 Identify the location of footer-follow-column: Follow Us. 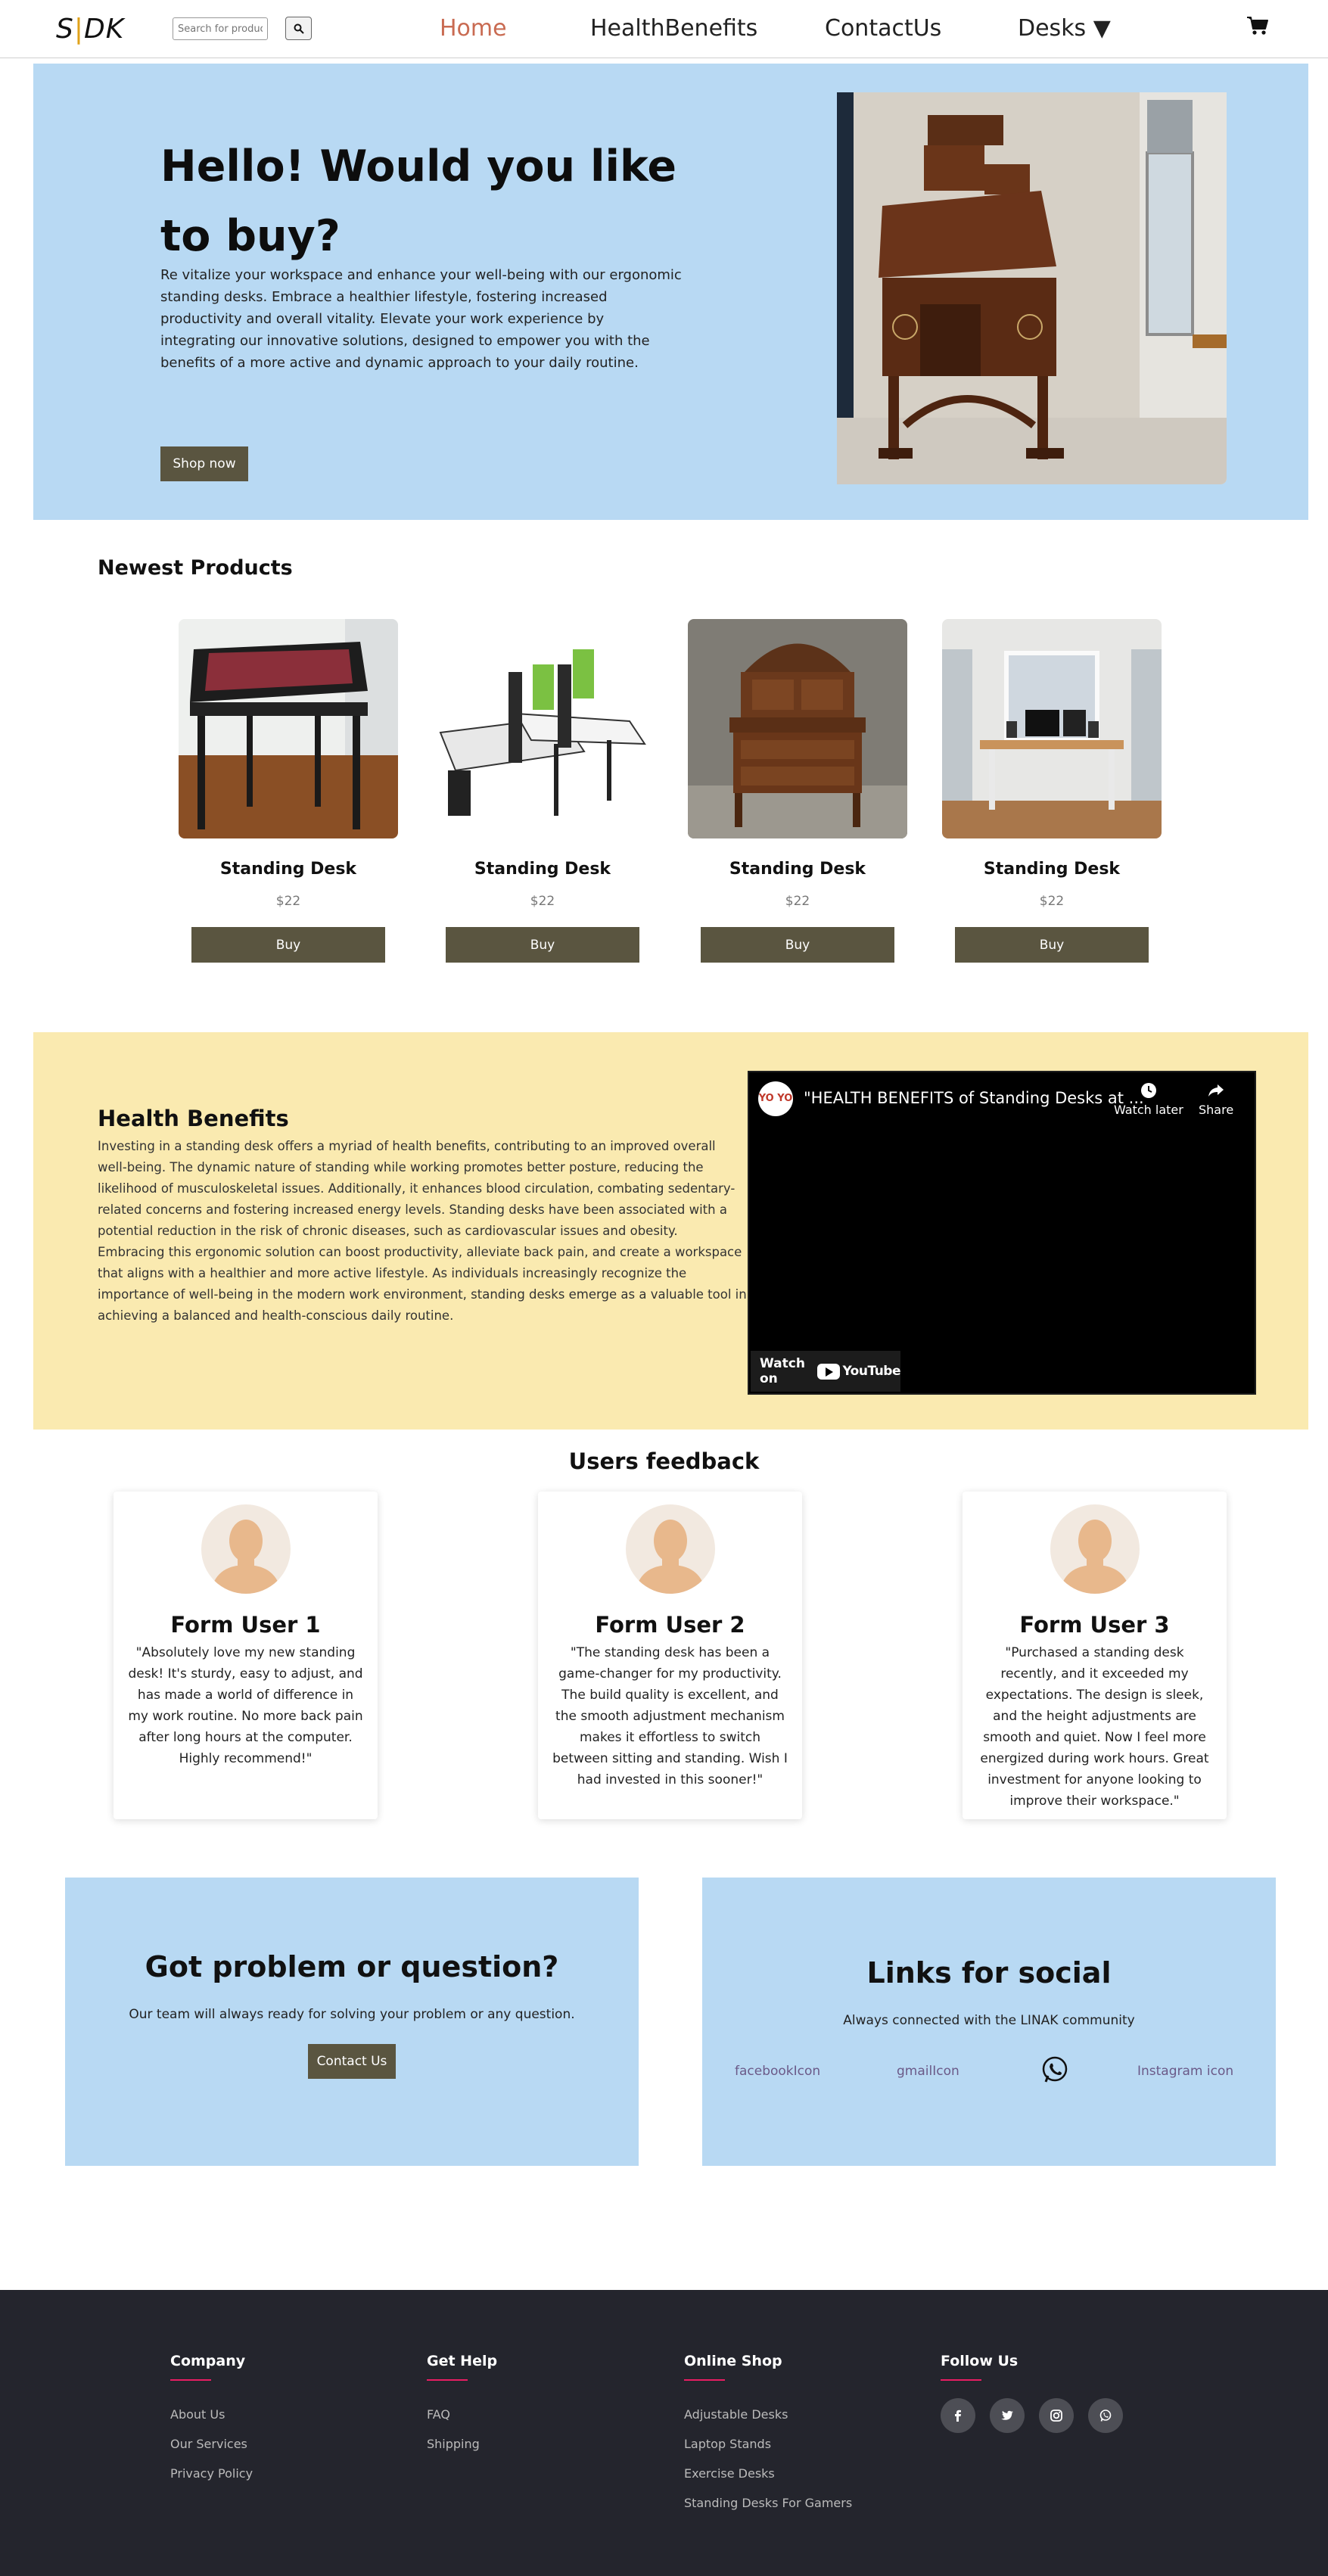
(1037, 2393).